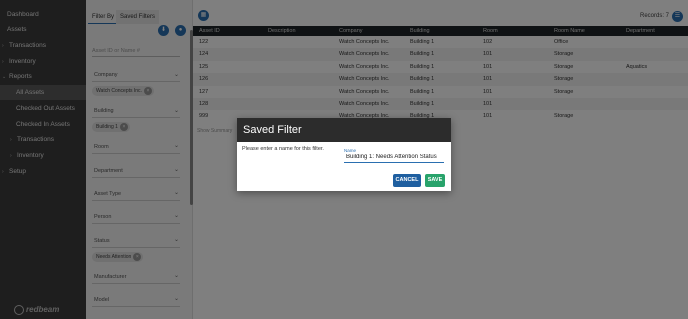 The image size is (688, 319). I want to click on filter-name-input, so click(394, 157).